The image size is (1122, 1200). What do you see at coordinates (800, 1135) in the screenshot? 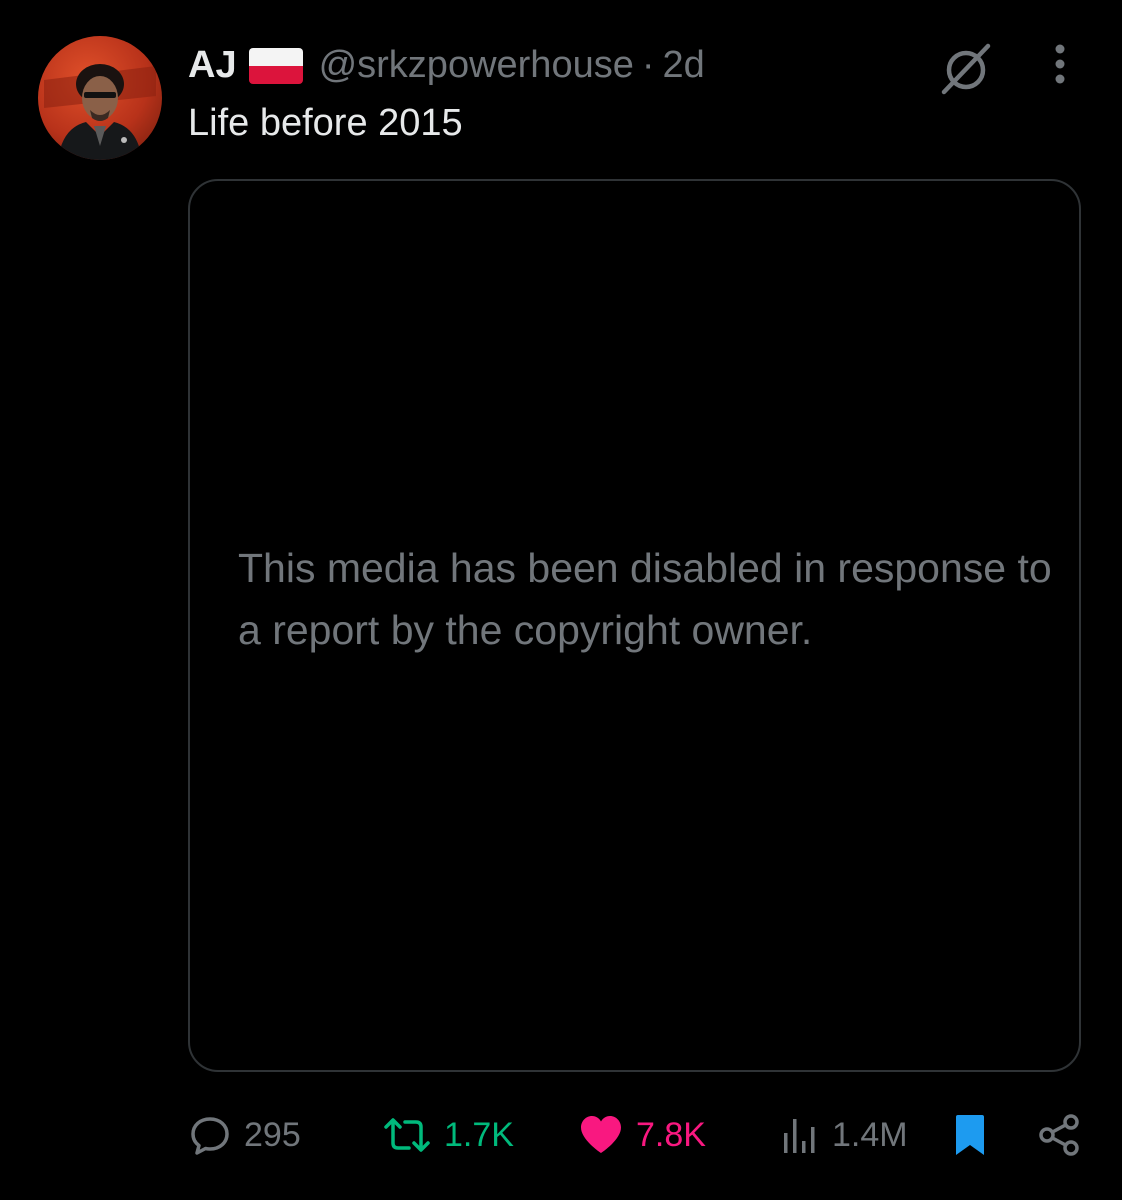
I see `views-icon` at bounding box center [800, 1135].